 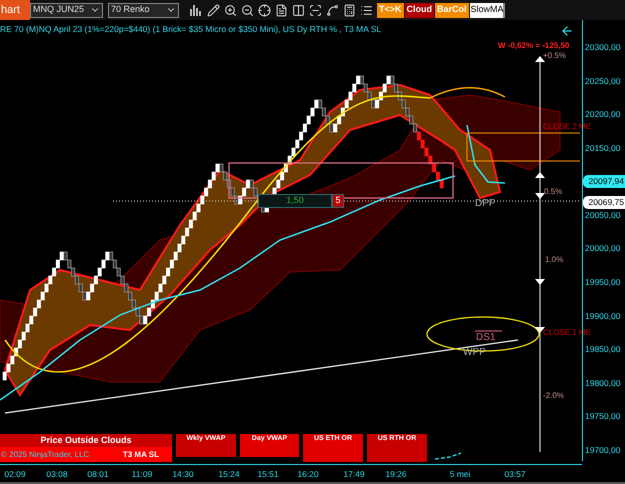 I want to click on interval-dropdown: 70 Renko, so click(x=143, y=10).